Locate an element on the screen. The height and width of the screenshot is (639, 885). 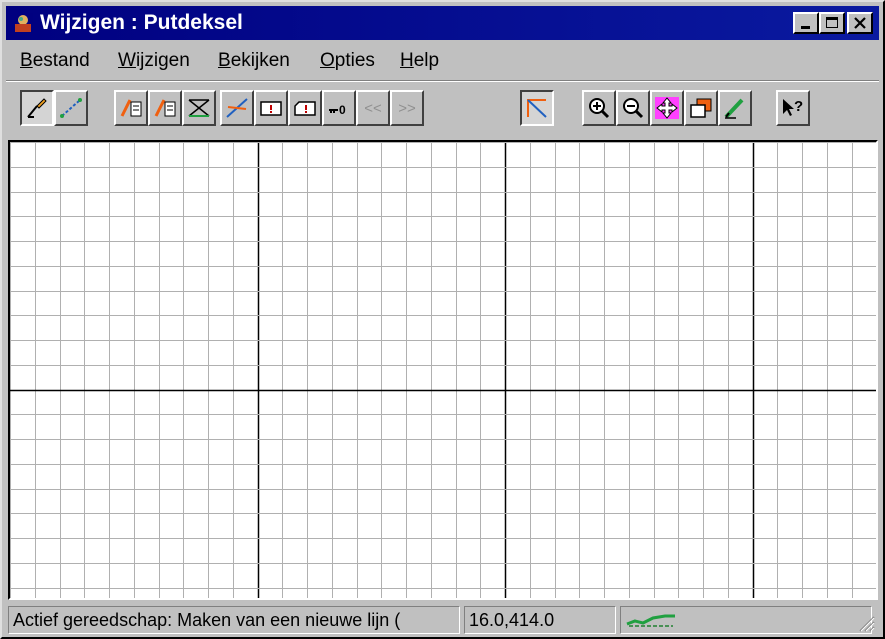
text-box-tool is located at coordinates (271, 108).